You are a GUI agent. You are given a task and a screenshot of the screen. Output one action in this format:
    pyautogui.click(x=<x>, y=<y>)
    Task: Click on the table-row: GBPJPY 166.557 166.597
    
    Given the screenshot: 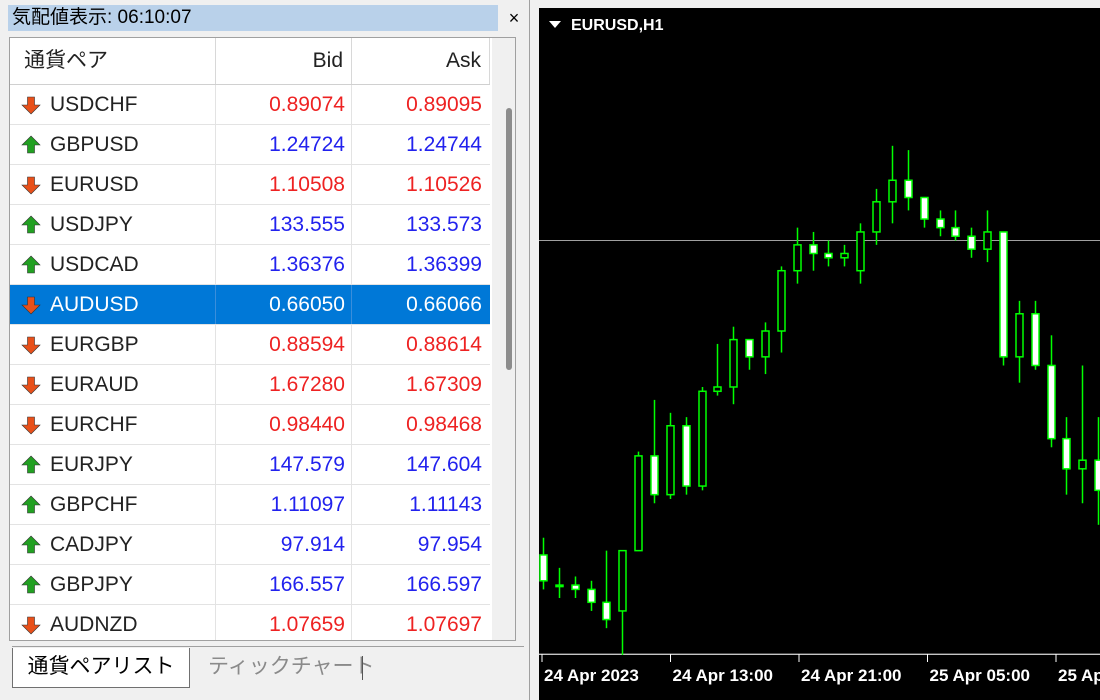 What is the action you would take?
    pyautogui.click(x=250, y=585)
    